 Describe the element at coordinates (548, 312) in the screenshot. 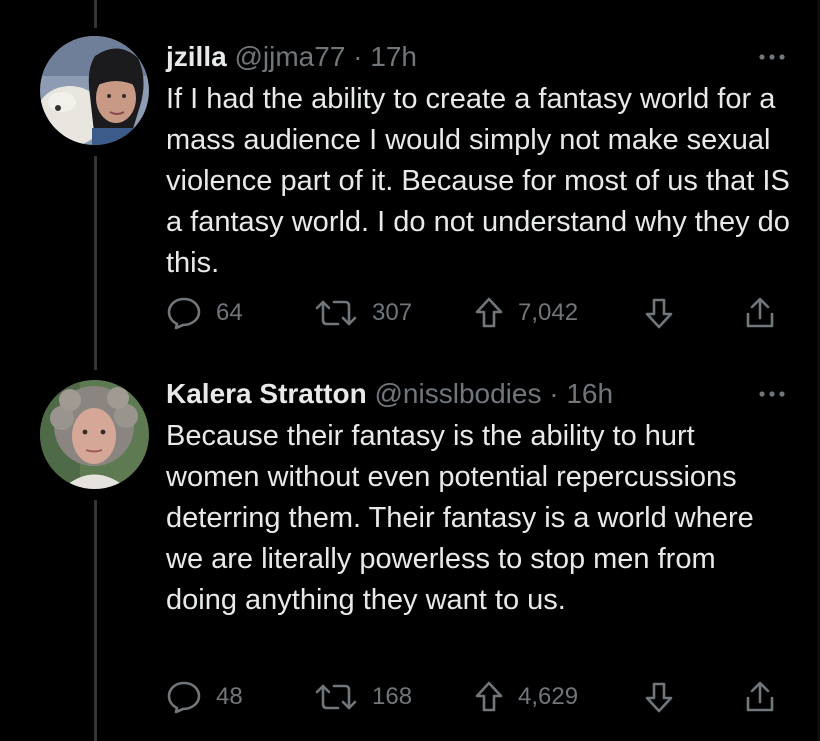

I see `upvote-count: 7,042` at that location.